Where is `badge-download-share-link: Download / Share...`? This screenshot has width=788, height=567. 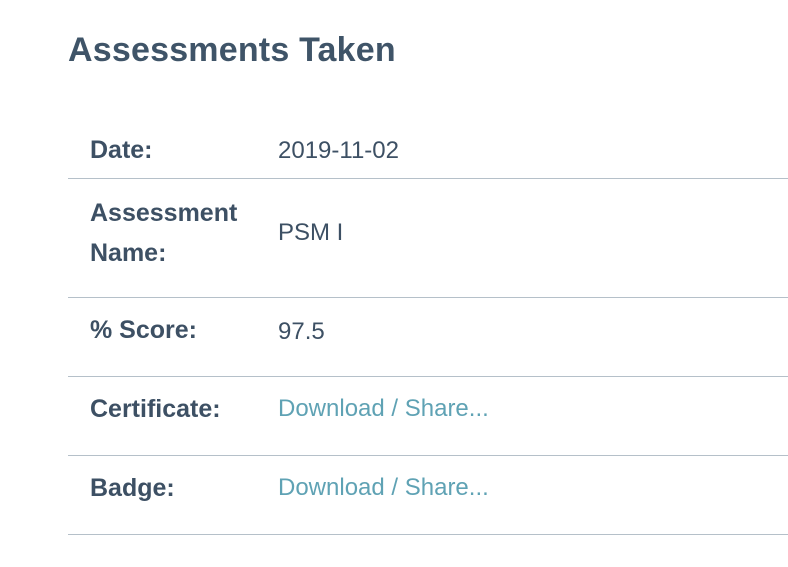 badge-download-share-link: Download / Share... is located at coordinates (383, 488).